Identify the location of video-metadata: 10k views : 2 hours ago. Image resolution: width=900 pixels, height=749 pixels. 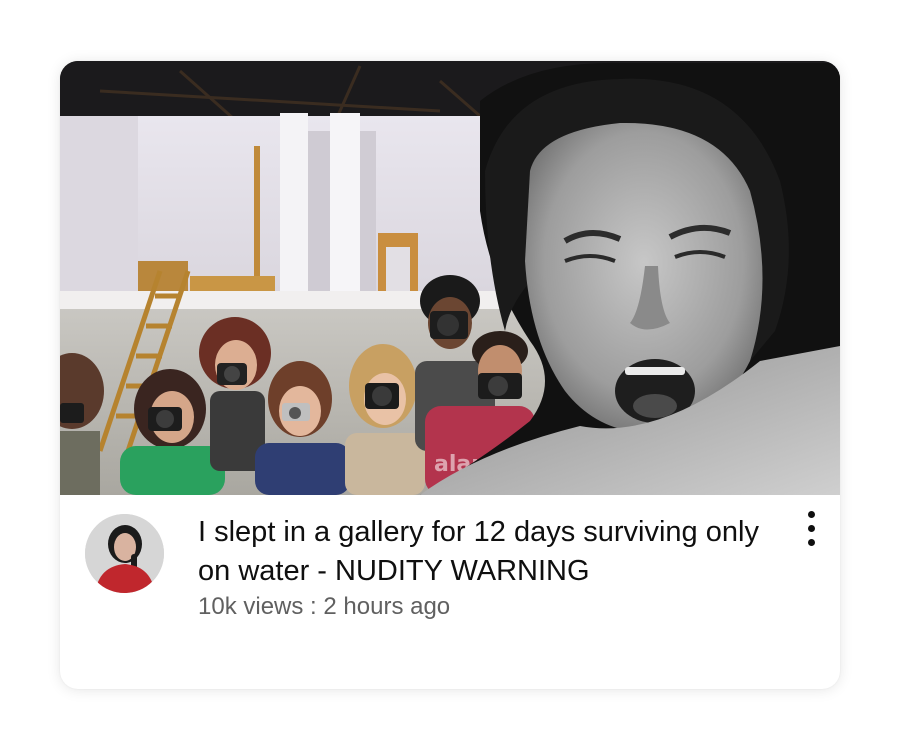
(324, 607).